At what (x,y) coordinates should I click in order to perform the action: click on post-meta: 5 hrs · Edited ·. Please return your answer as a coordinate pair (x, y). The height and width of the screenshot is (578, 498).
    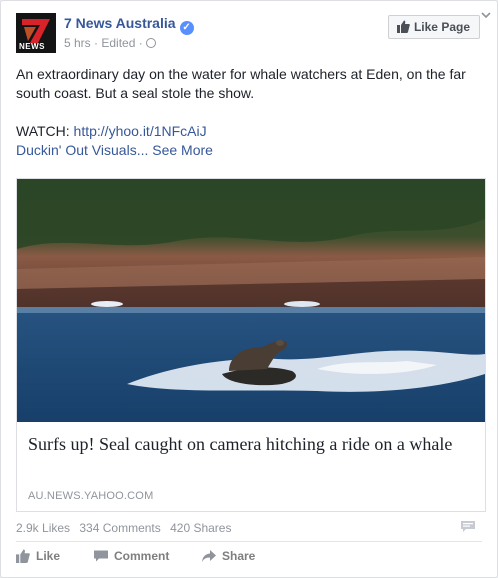
    Looking at the image, I should click on (110, 43).